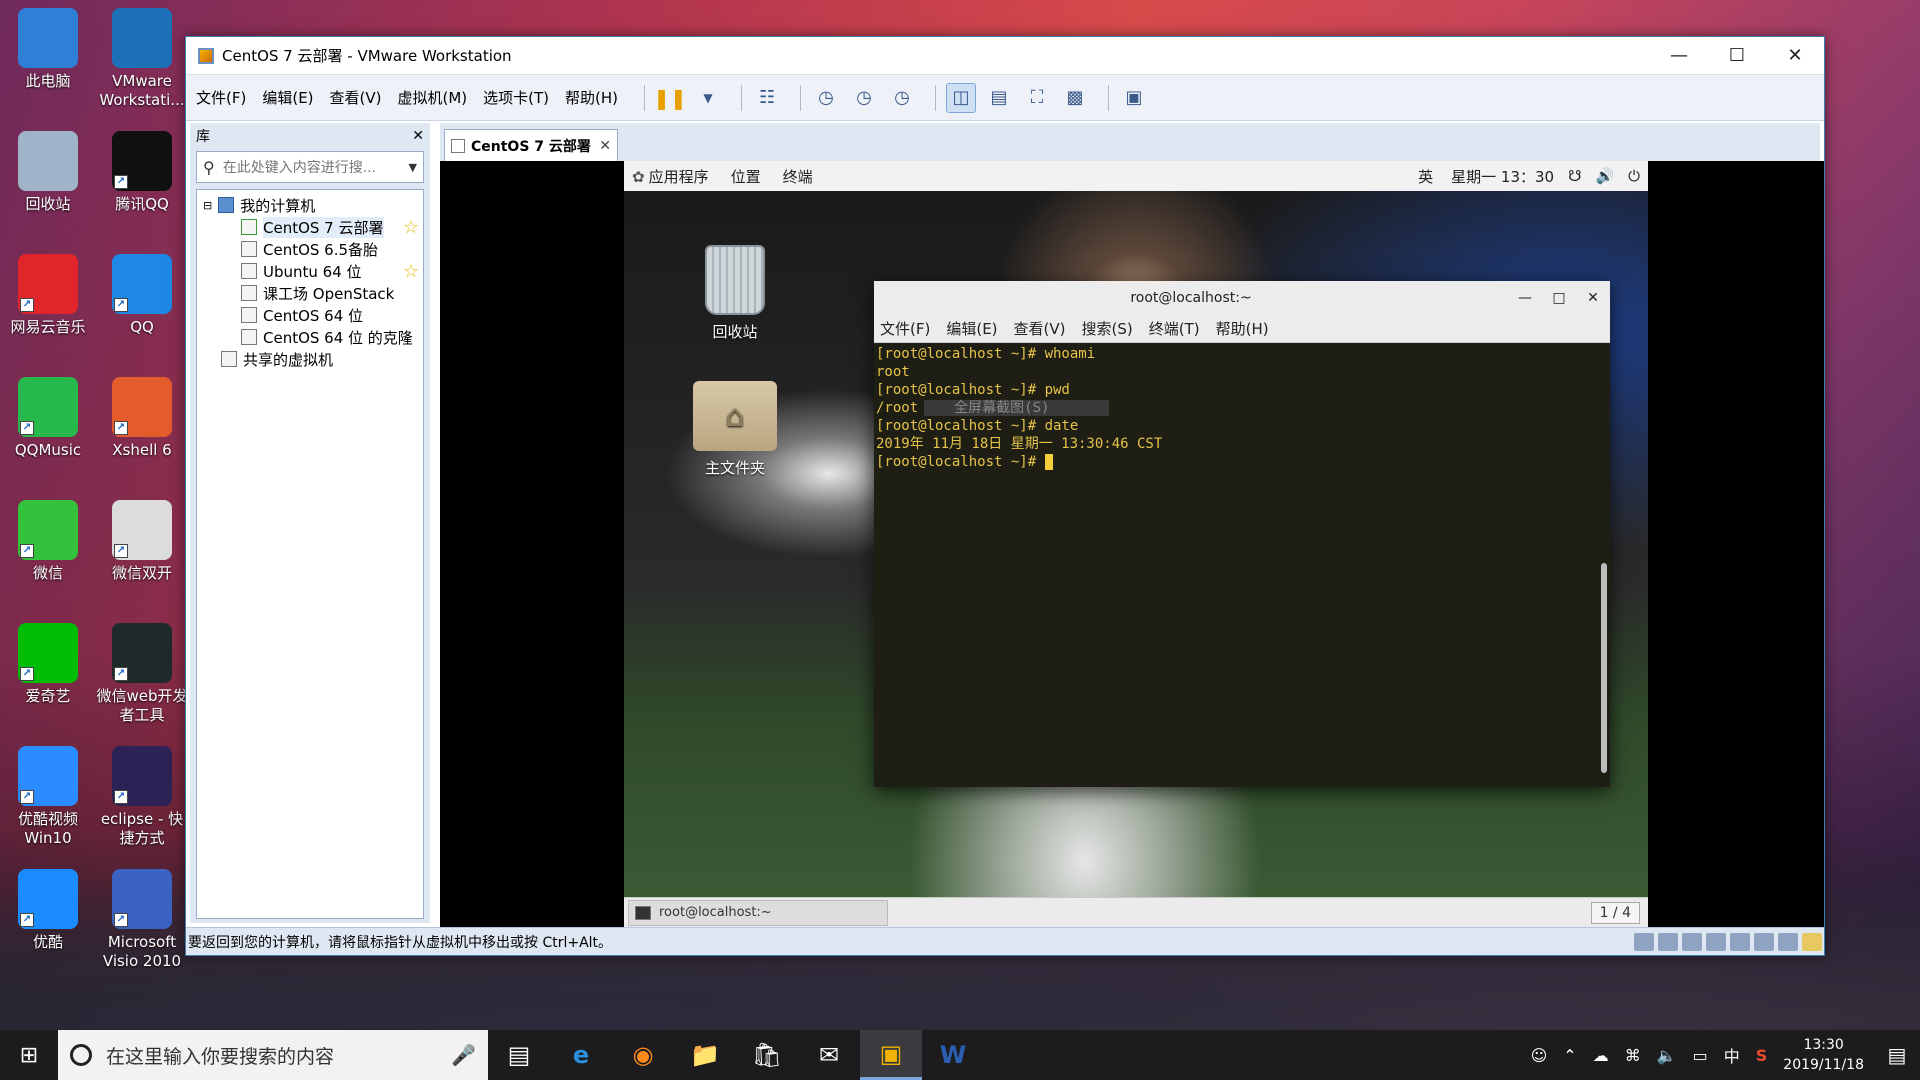 This screenshot has width=1920, height=1080. I want to click on vm-tree-item: 课工场 OpenStack, so click(310, 293).